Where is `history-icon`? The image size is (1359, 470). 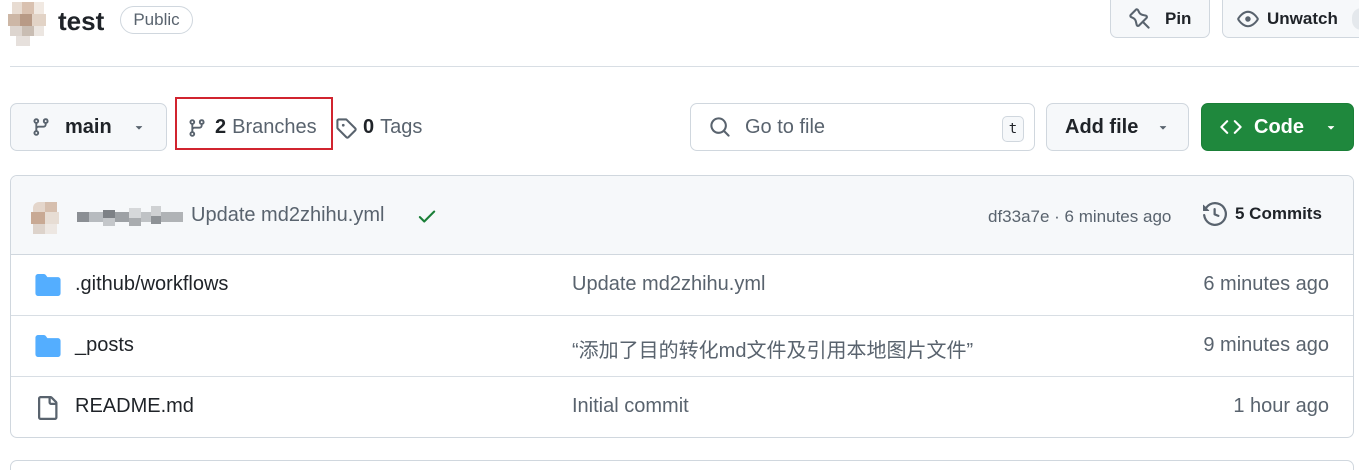 history-icon is located at coordinates (1215, 214).